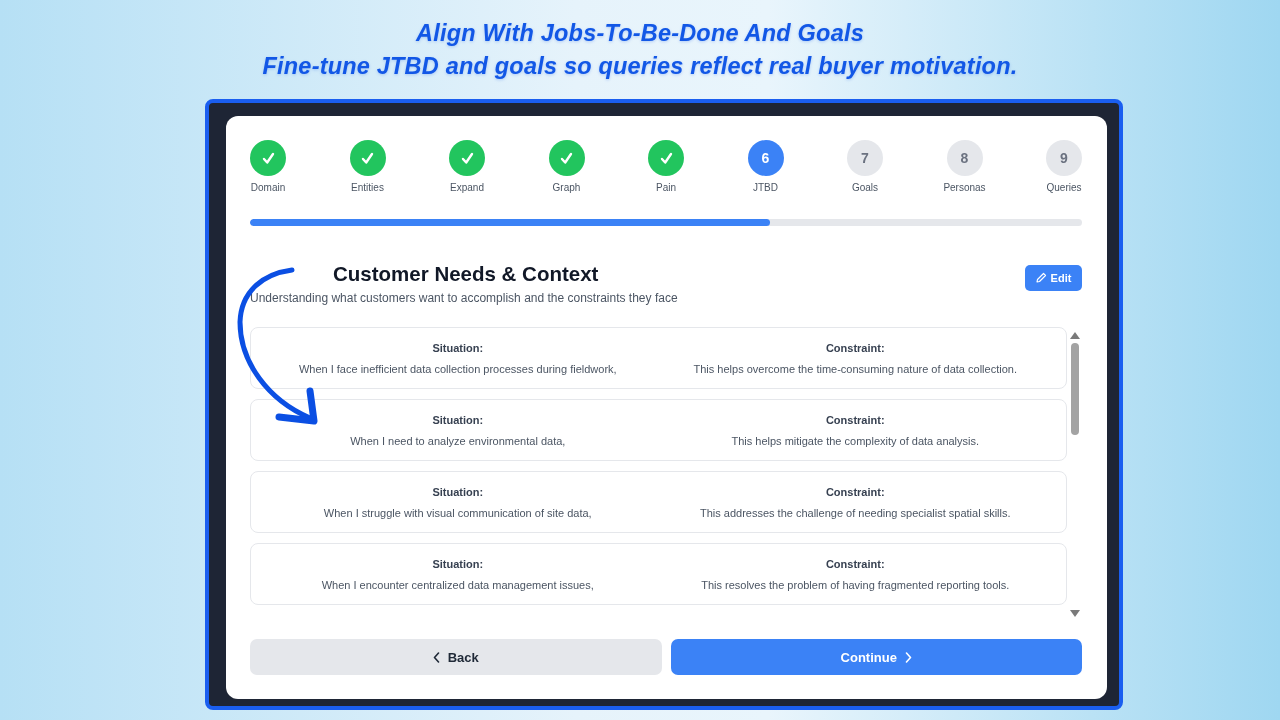  Describe the element at coordinates (1053, 278) in the screenshot. I see `edit-button: Edit` at that location.